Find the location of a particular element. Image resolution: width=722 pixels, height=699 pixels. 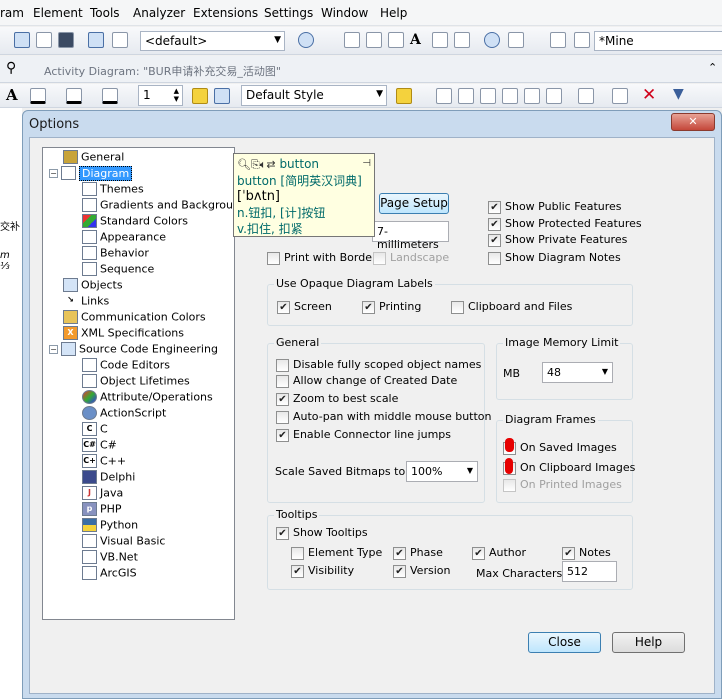

allow-change-created-date-checkbox: Allow change of Created Date is located at coordinates (366, 381).